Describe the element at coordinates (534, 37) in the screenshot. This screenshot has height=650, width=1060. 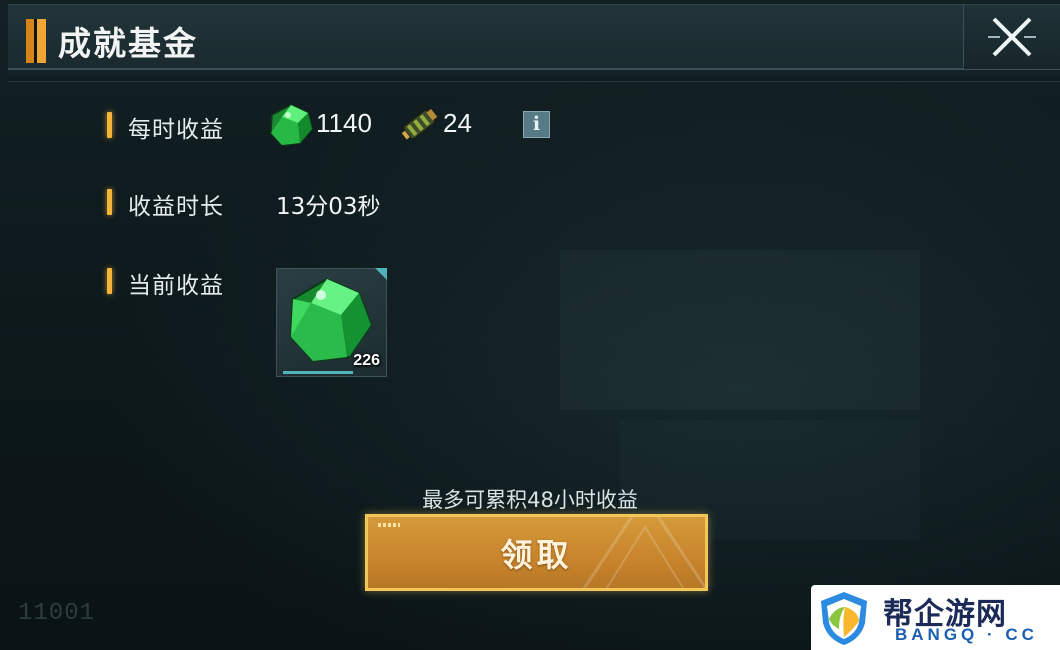
I see `panel-header: 成就基金` at that location.